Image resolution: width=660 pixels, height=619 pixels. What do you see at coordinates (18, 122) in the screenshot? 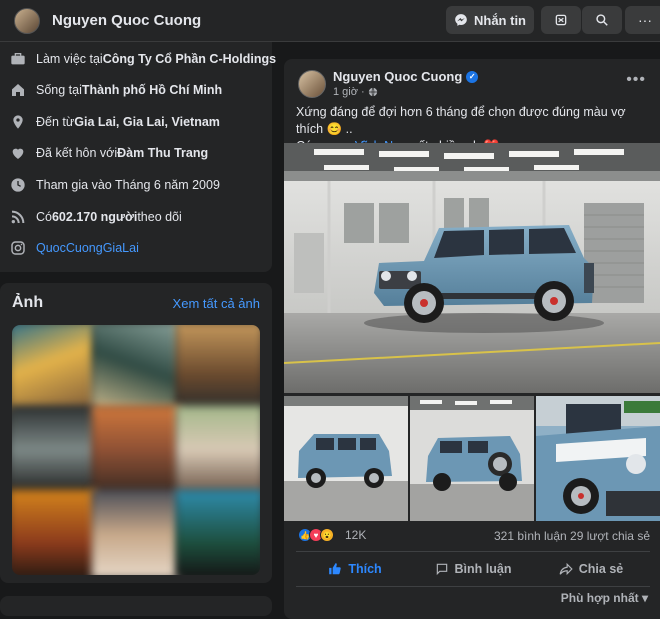
I see `location-pin-icon` at bounding box center [18, 122].